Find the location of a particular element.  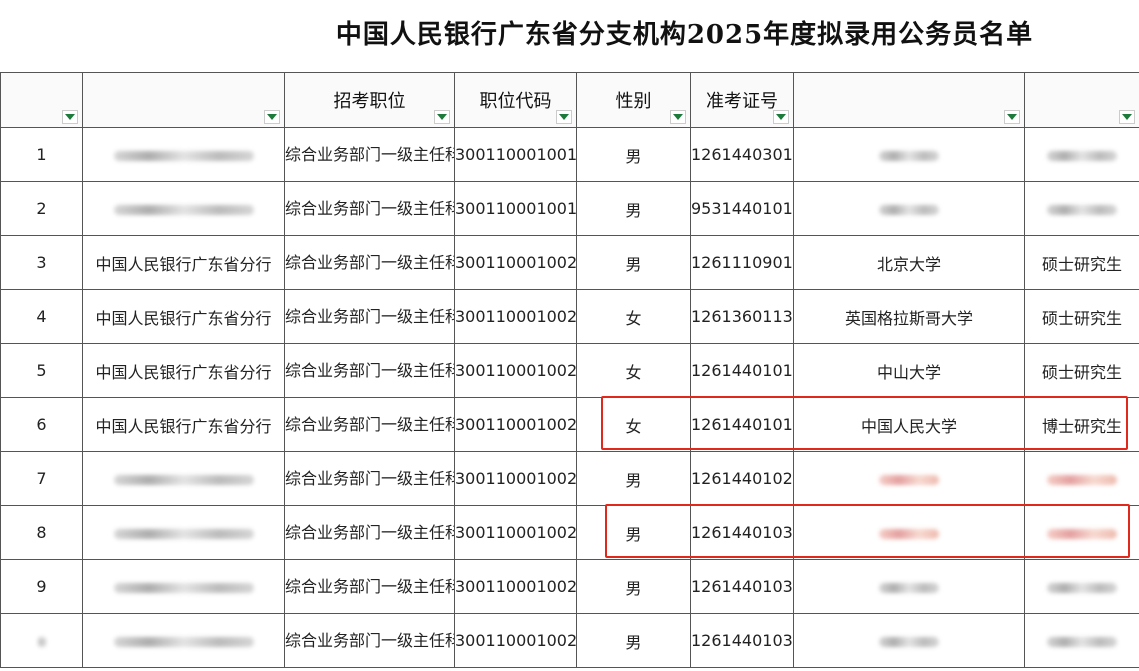

header-row: 招考职位 职位代码 性别 准考证号 is located at coordinates (569, 100).